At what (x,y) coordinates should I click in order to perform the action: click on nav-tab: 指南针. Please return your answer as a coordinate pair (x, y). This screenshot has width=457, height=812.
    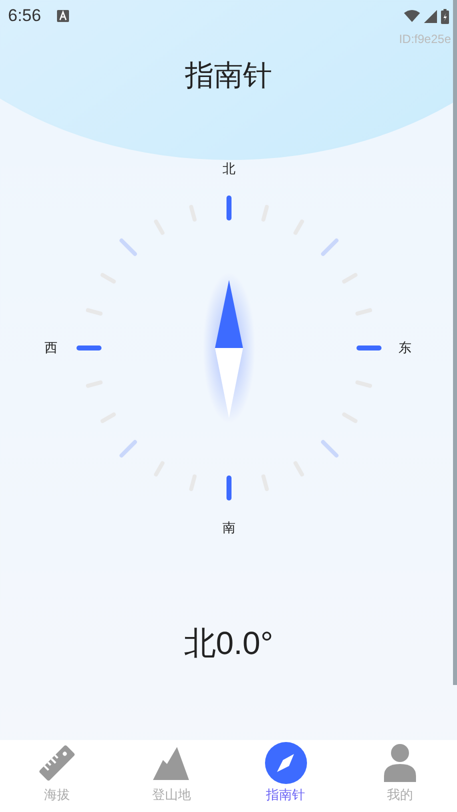
    Looking at the image, I should click on (286, 795).